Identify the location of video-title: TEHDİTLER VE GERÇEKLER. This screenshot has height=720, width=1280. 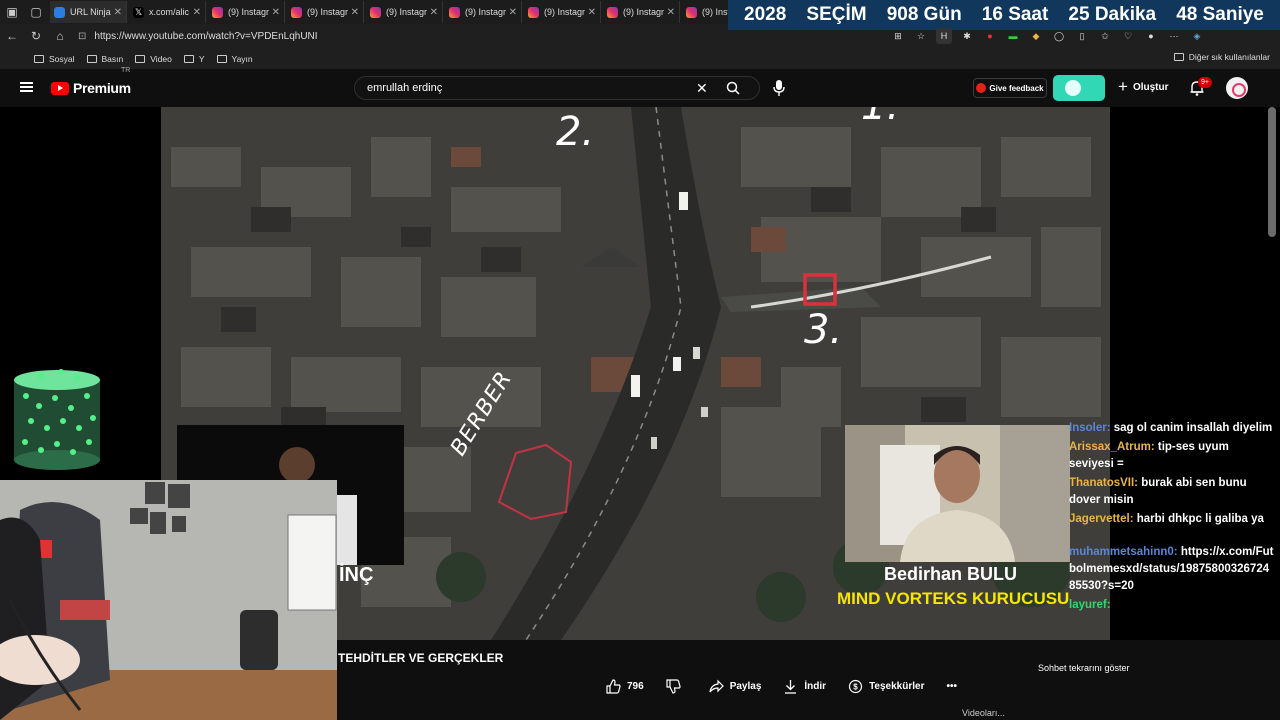
(421, 658).